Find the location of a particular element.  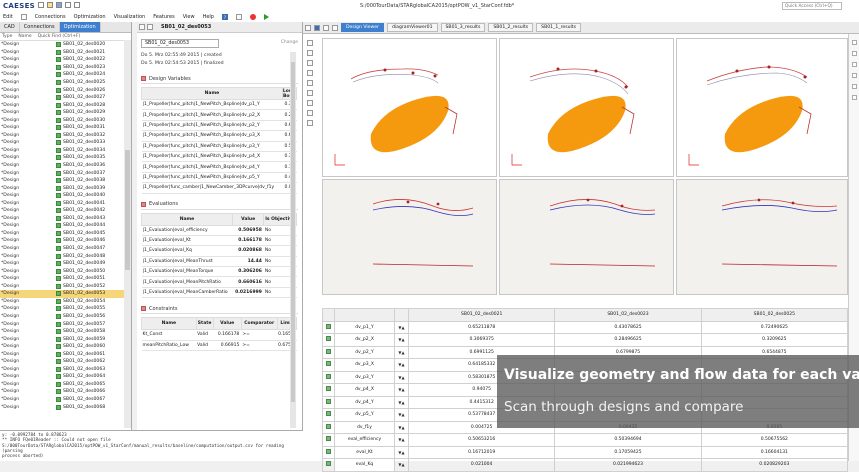

design-list-item: *Design SB01_02_des0023 is located at coordinates (65, 68).